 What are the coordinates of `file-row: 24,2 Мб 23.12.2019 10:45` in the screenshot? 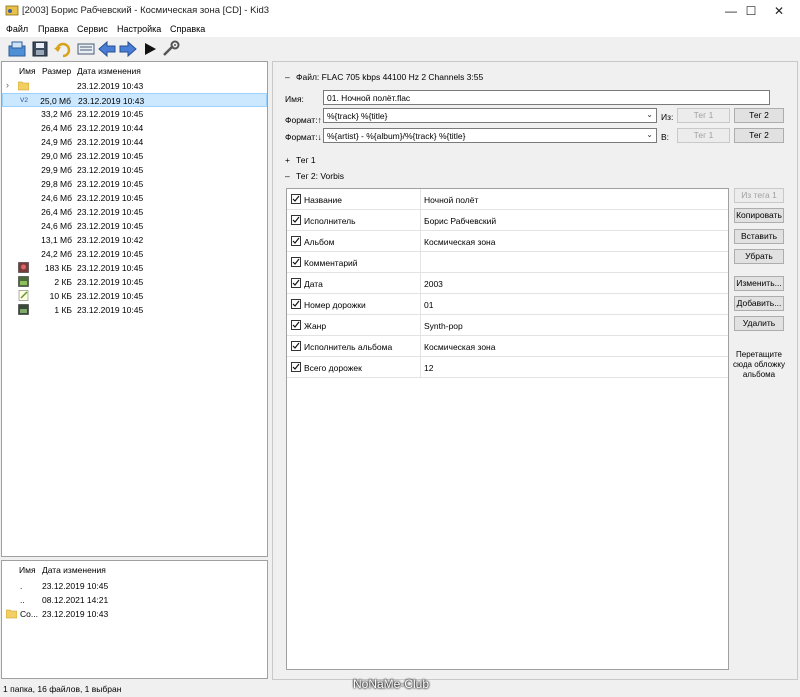 It's located at (134, 254).